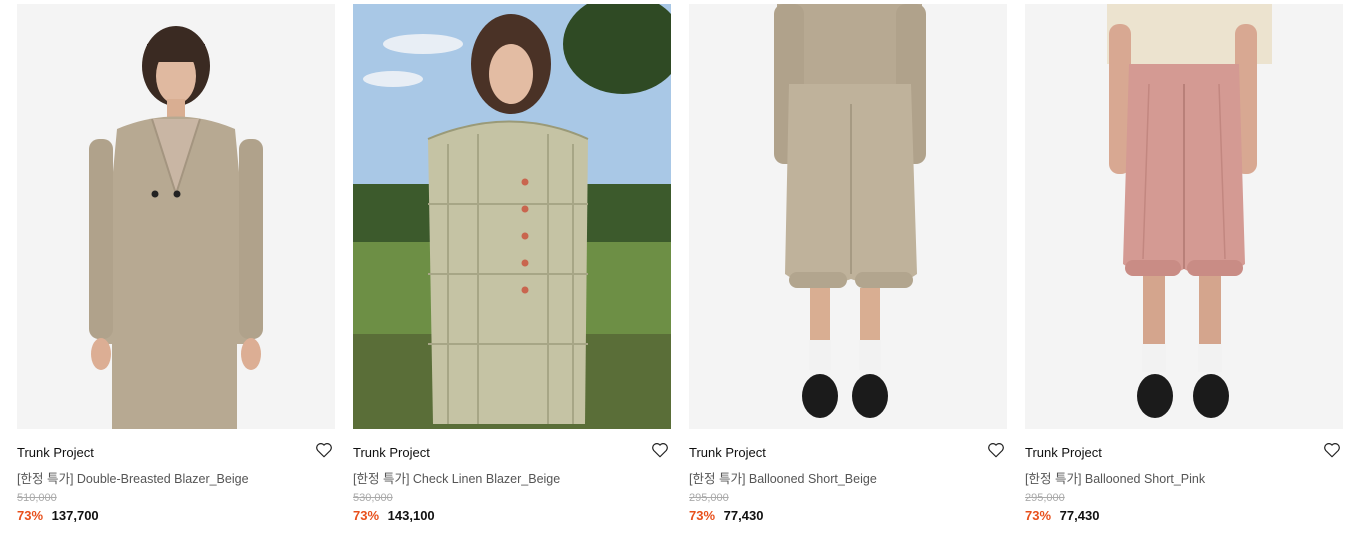  I want to click on product-name: [한정 특가] Ballooned Short_Pink, so click(1115, 477).